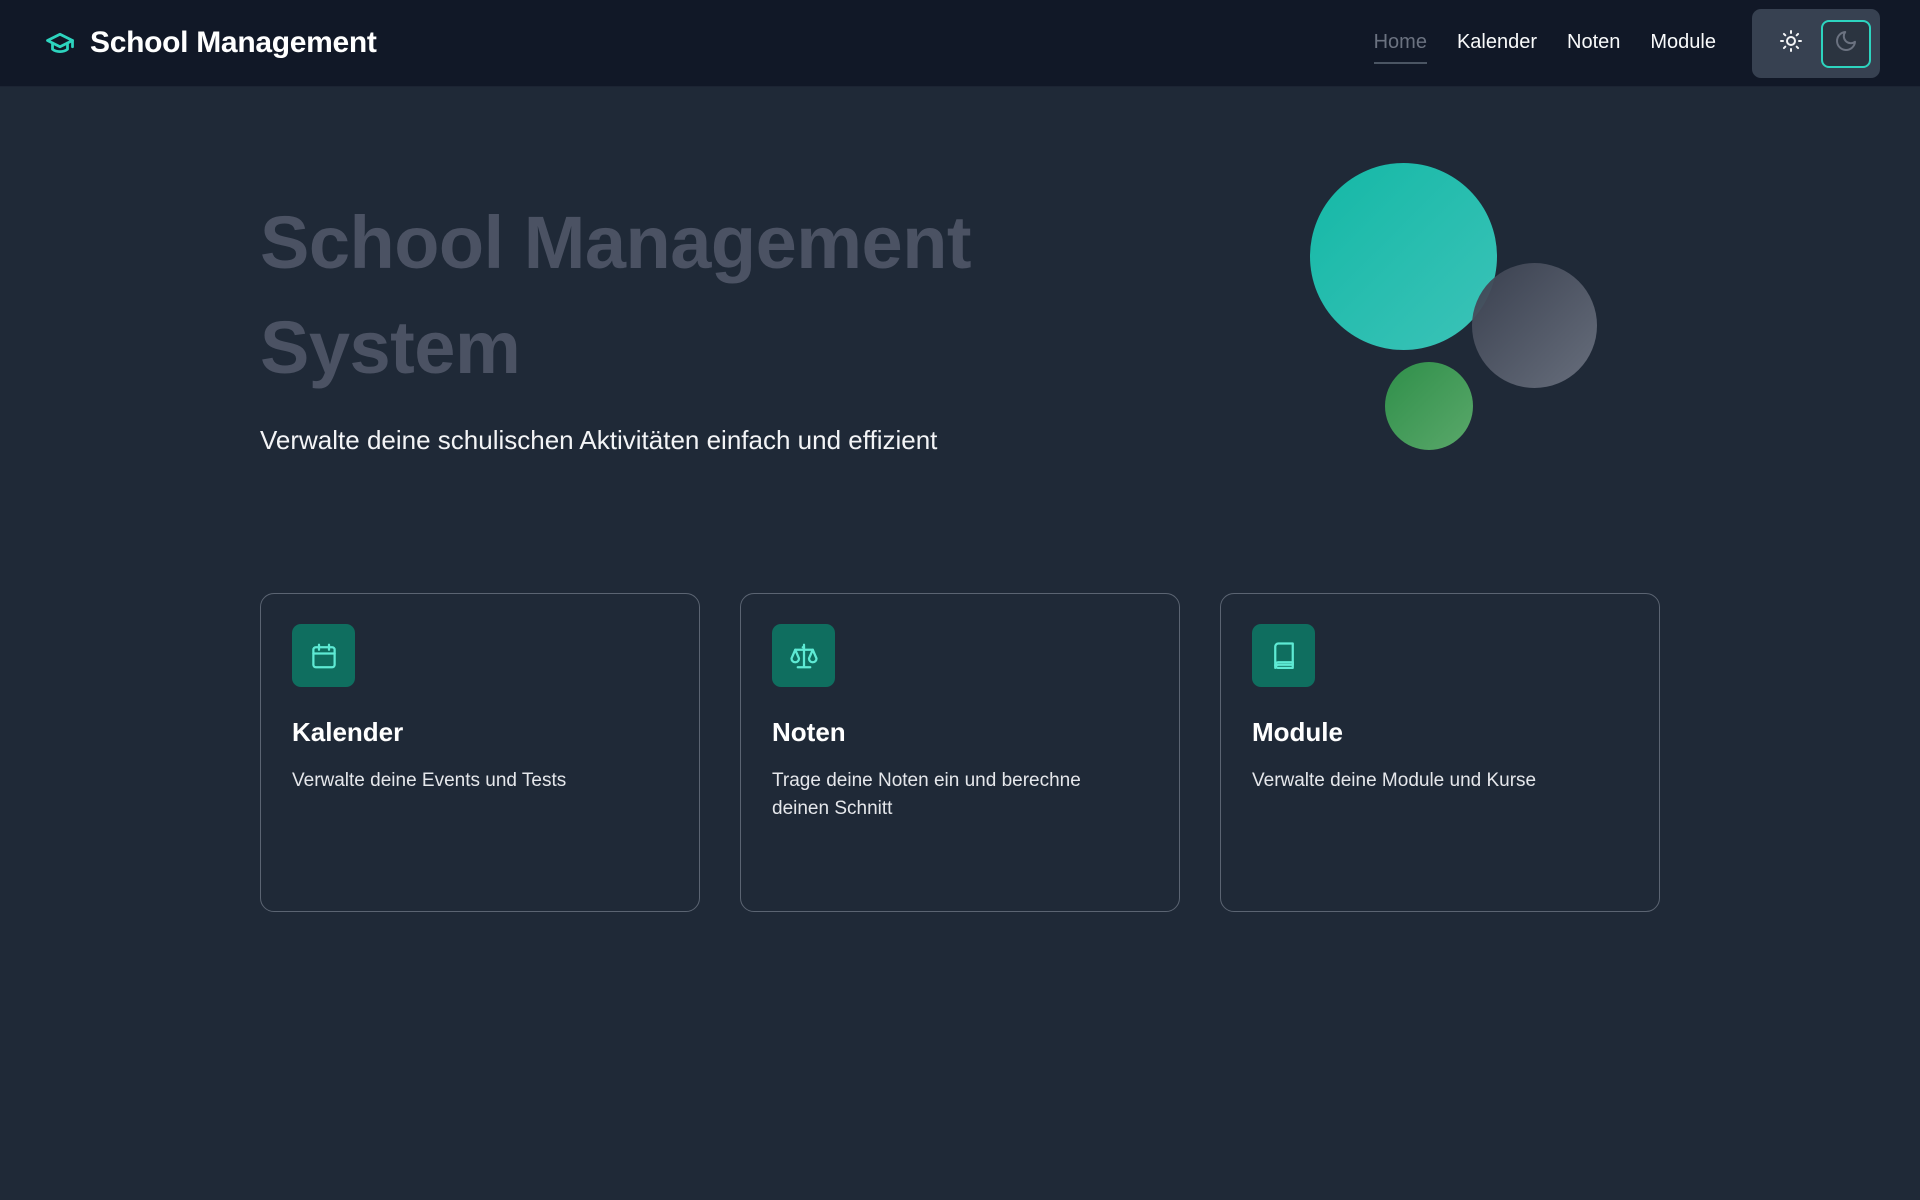  What do you see at coordinates (480, 752) in the screenshot?
I see `card-kalender: Kalender Verwalte deine Events und Tests` at bounding box center [480, 752].